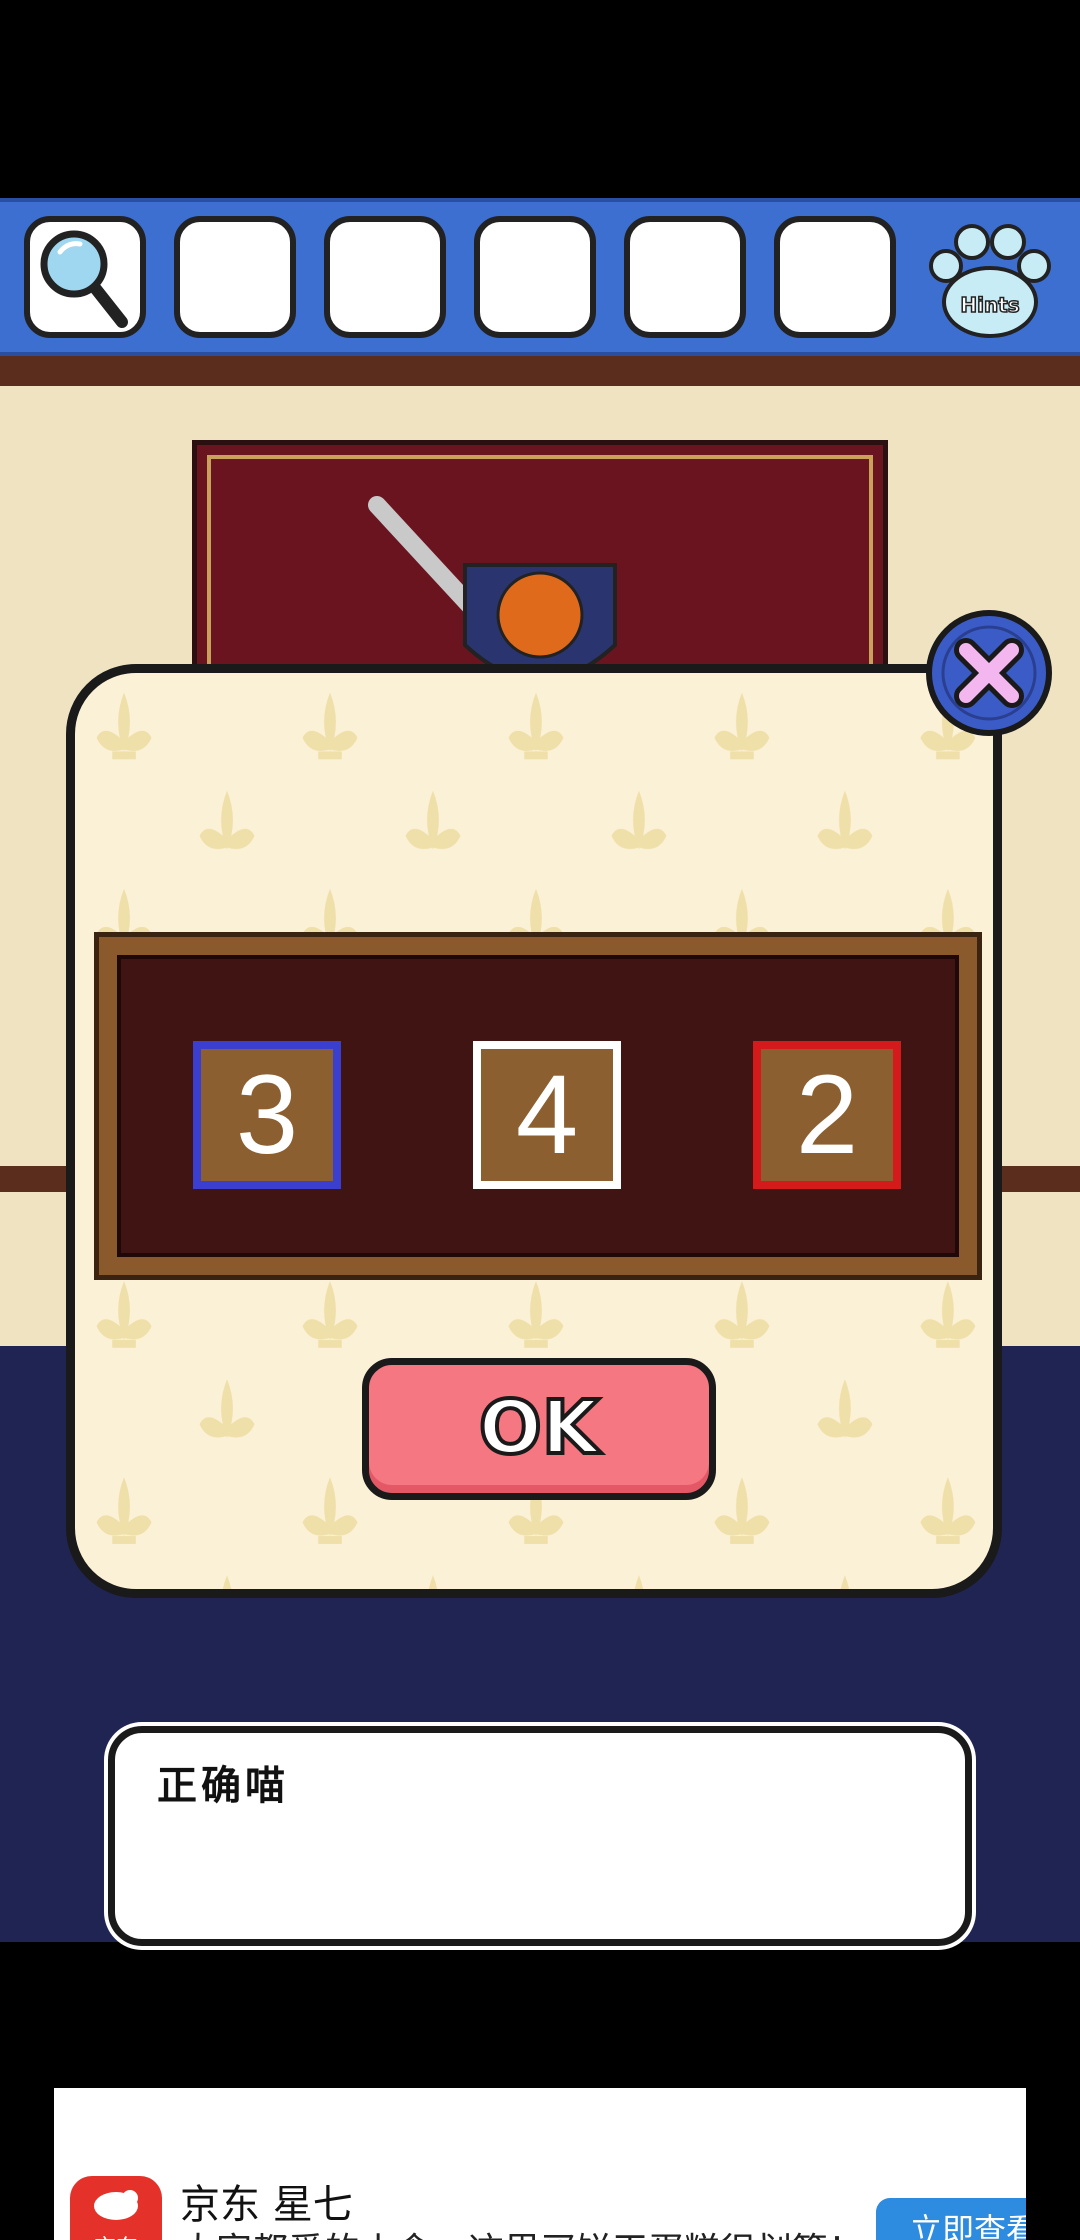 This screenshot has width=1080, height=2240. Describe the element at coordinates (951, 2219) in the screenshot. I see `ad-cta-button: 立即查看` at that location.